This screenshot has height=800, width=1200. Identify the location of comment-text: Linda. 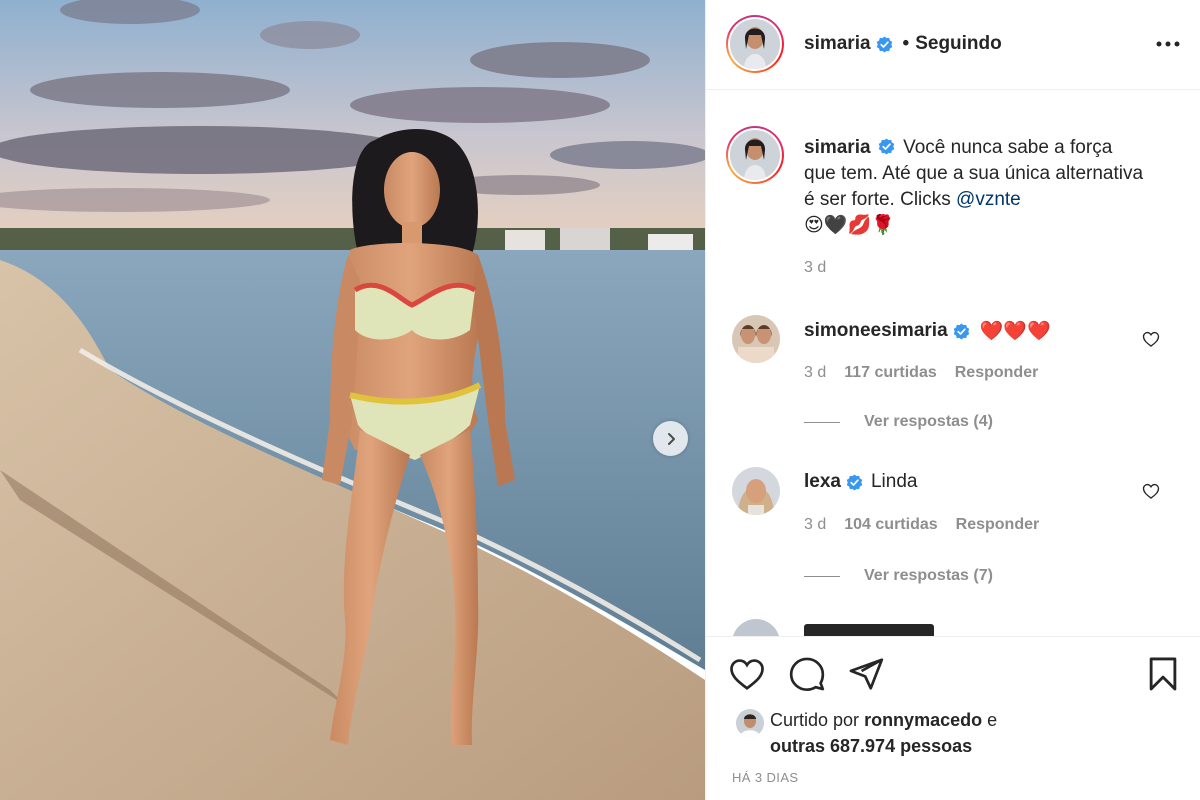
(894, 481).